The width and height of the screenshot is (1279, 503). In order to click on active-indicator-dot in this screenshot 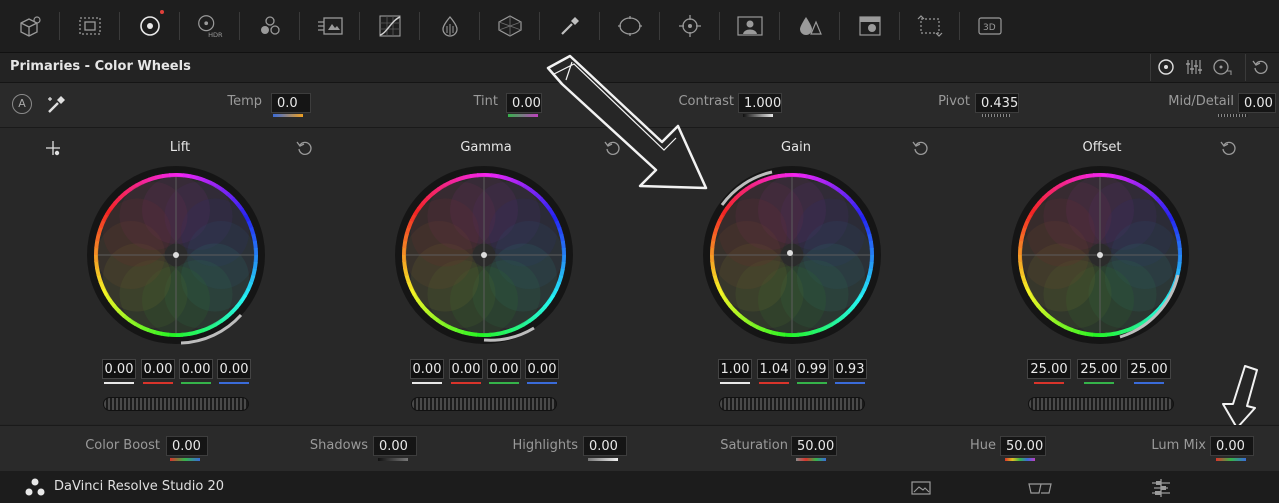, I will do `click(162, 12)`.